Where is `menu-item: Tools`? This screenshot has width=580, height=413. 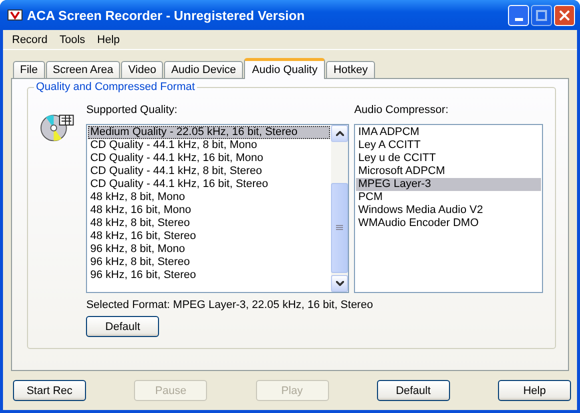
menu-item: Tools is located at coordinates (72, 40).